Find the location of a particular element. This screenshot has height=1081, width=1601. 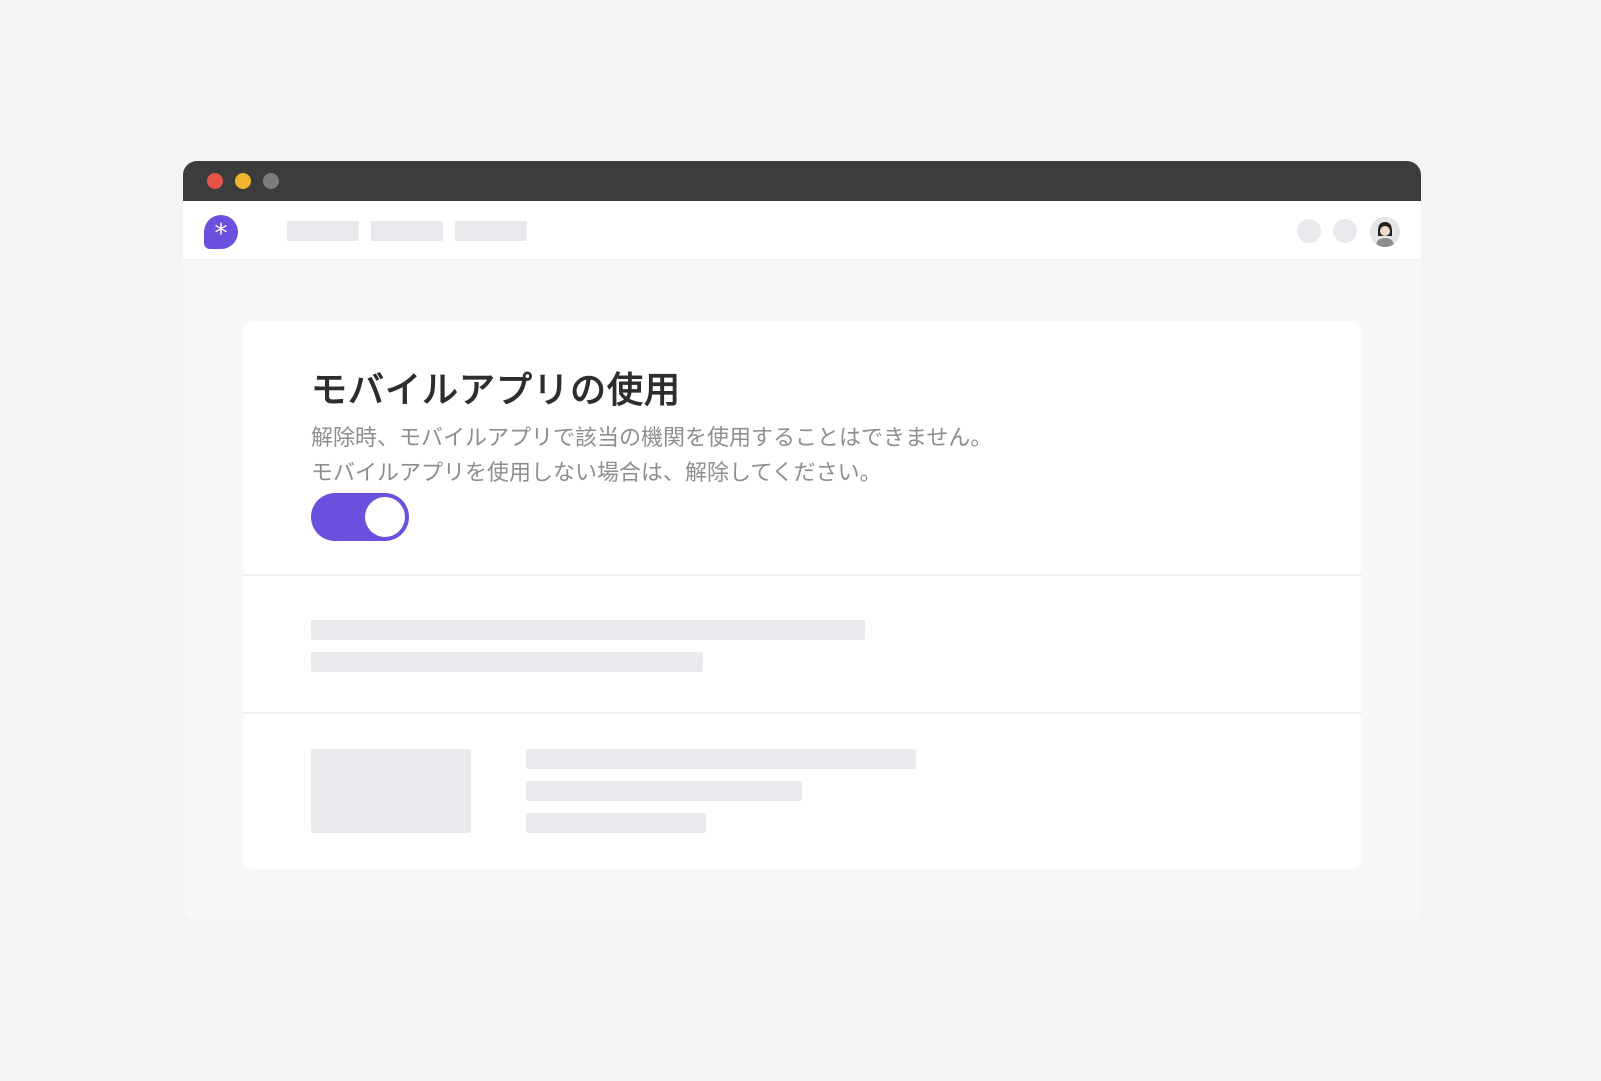

user-avatar-icon is located at coordinates (1385, 232).